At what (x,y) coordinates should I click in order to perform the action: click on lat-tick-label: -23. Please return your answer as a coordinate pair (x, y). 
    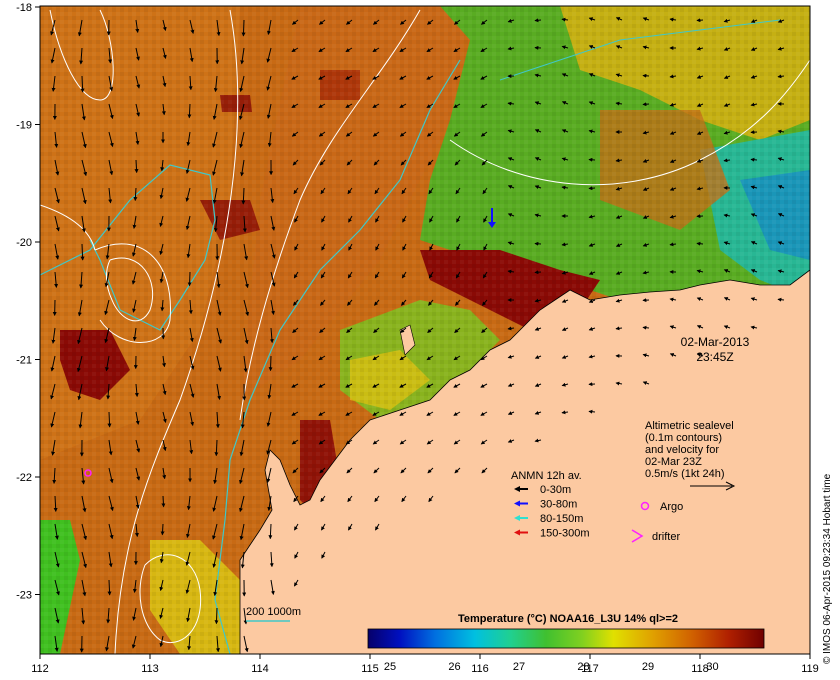
    Looking at the image, I should click on (24, 596).